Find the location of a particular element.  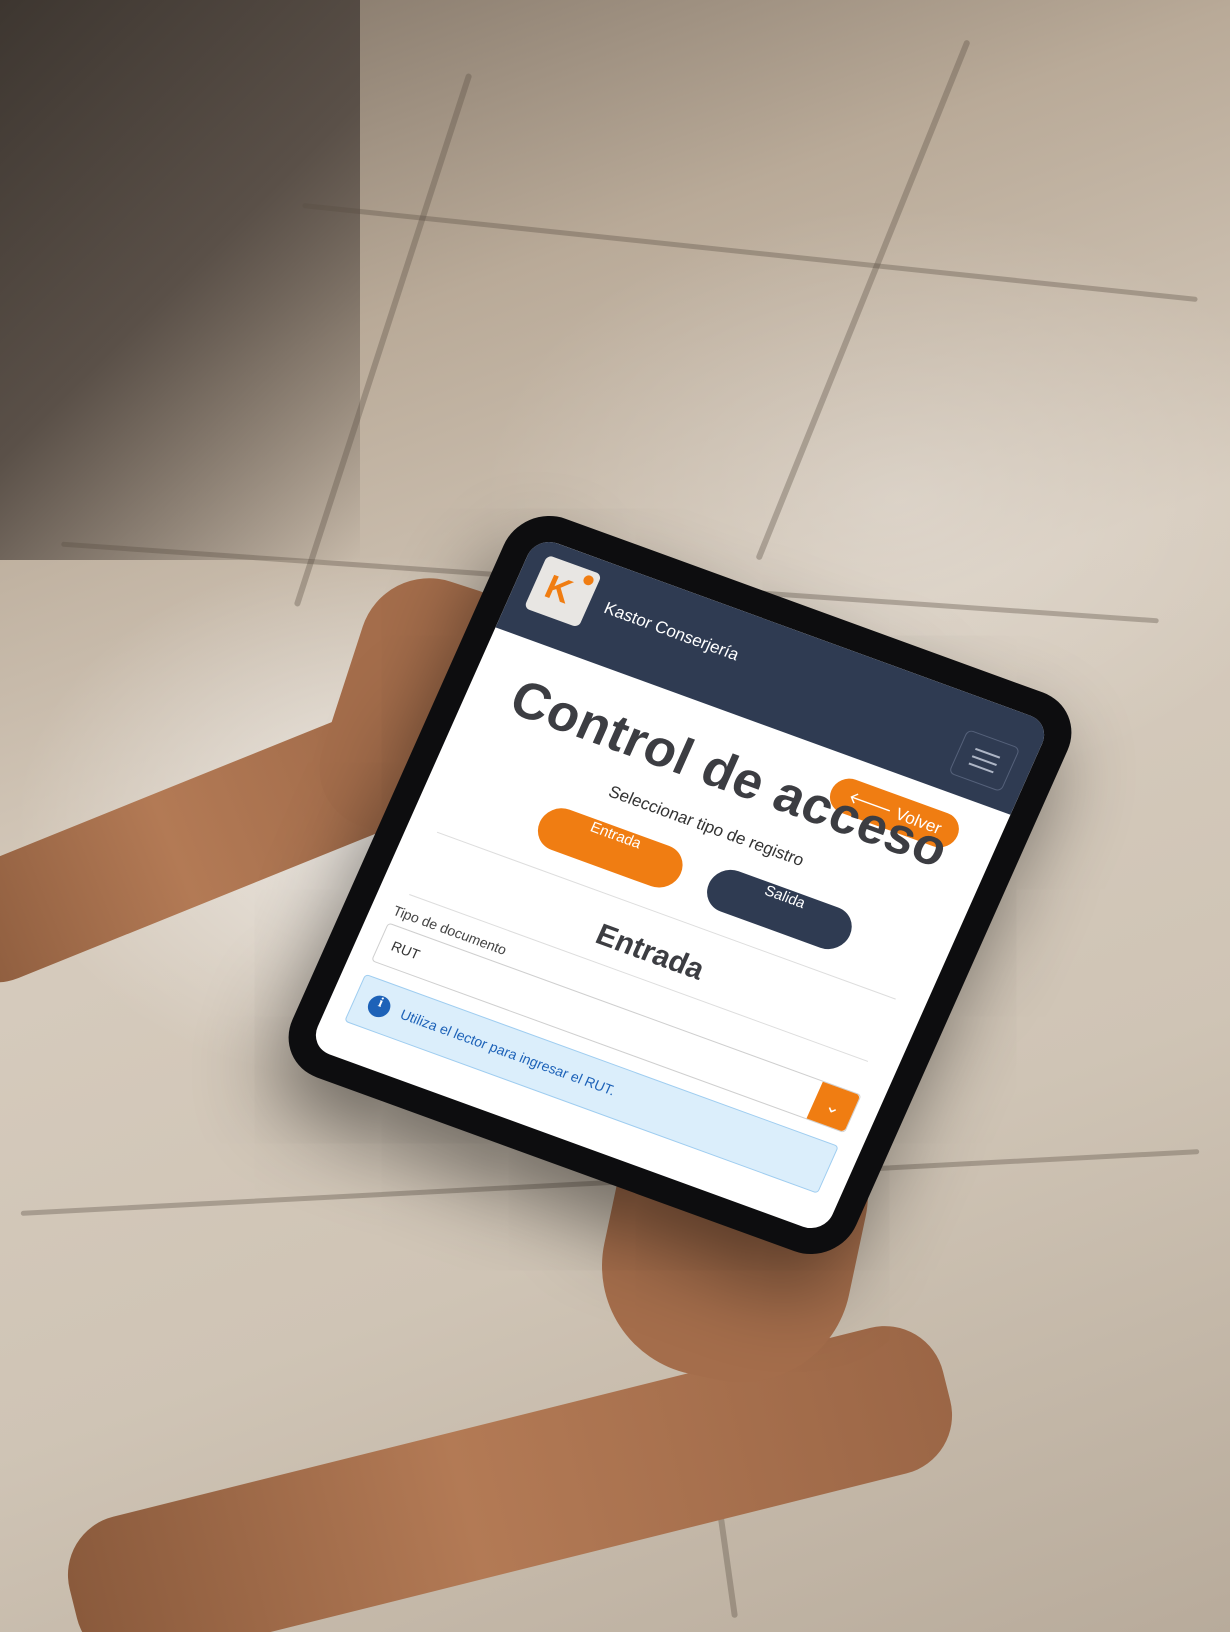

hamburger-menu-icon is located at coordinates (984, 761).